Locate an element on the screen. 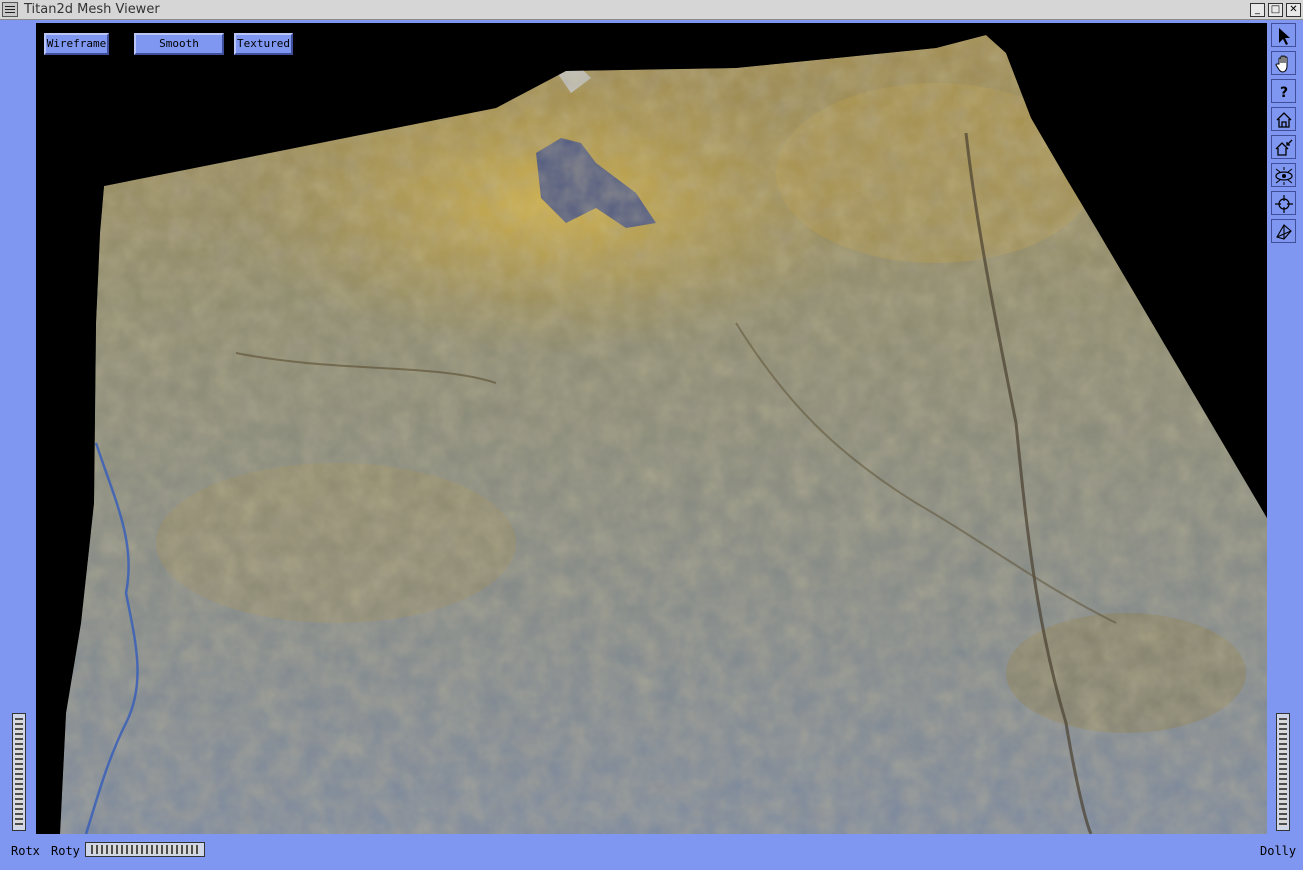  minimize-button: _ is located at coordinates (1257, 10).